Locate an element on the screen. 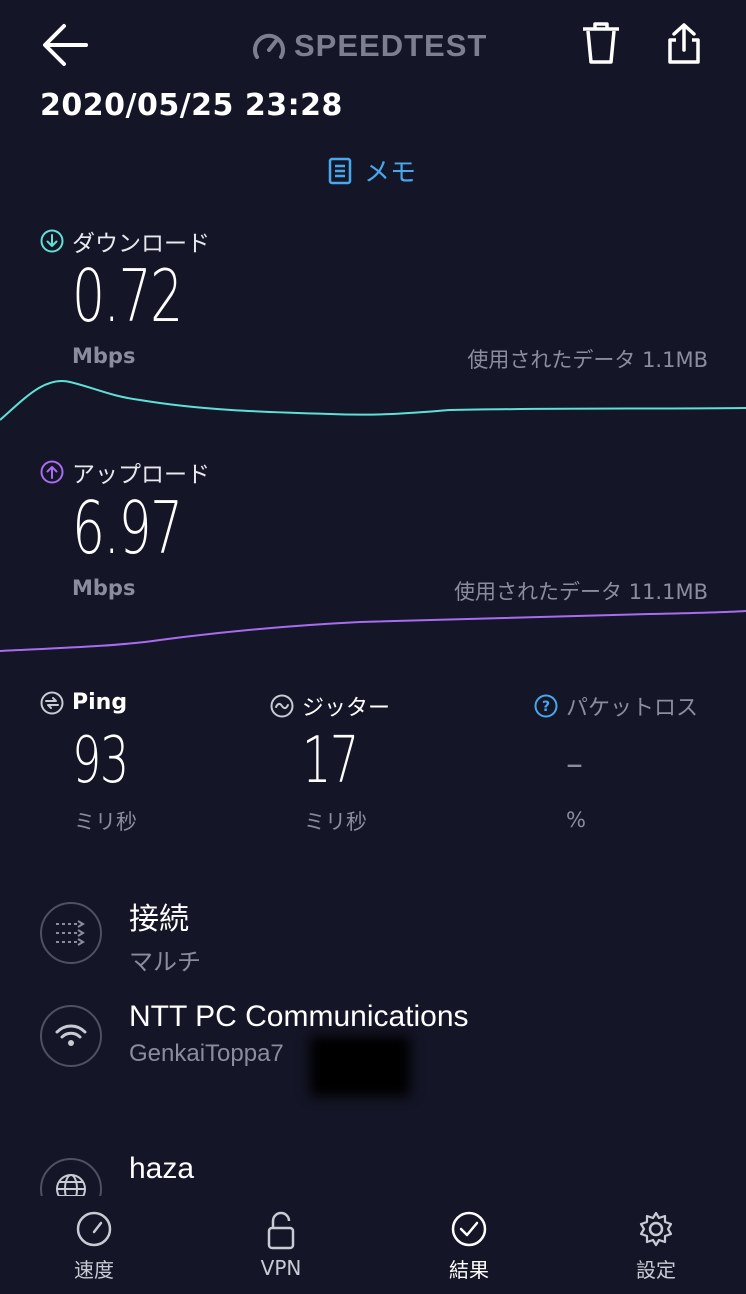  connection-value: マルチ is located at coordinates (165, 962).